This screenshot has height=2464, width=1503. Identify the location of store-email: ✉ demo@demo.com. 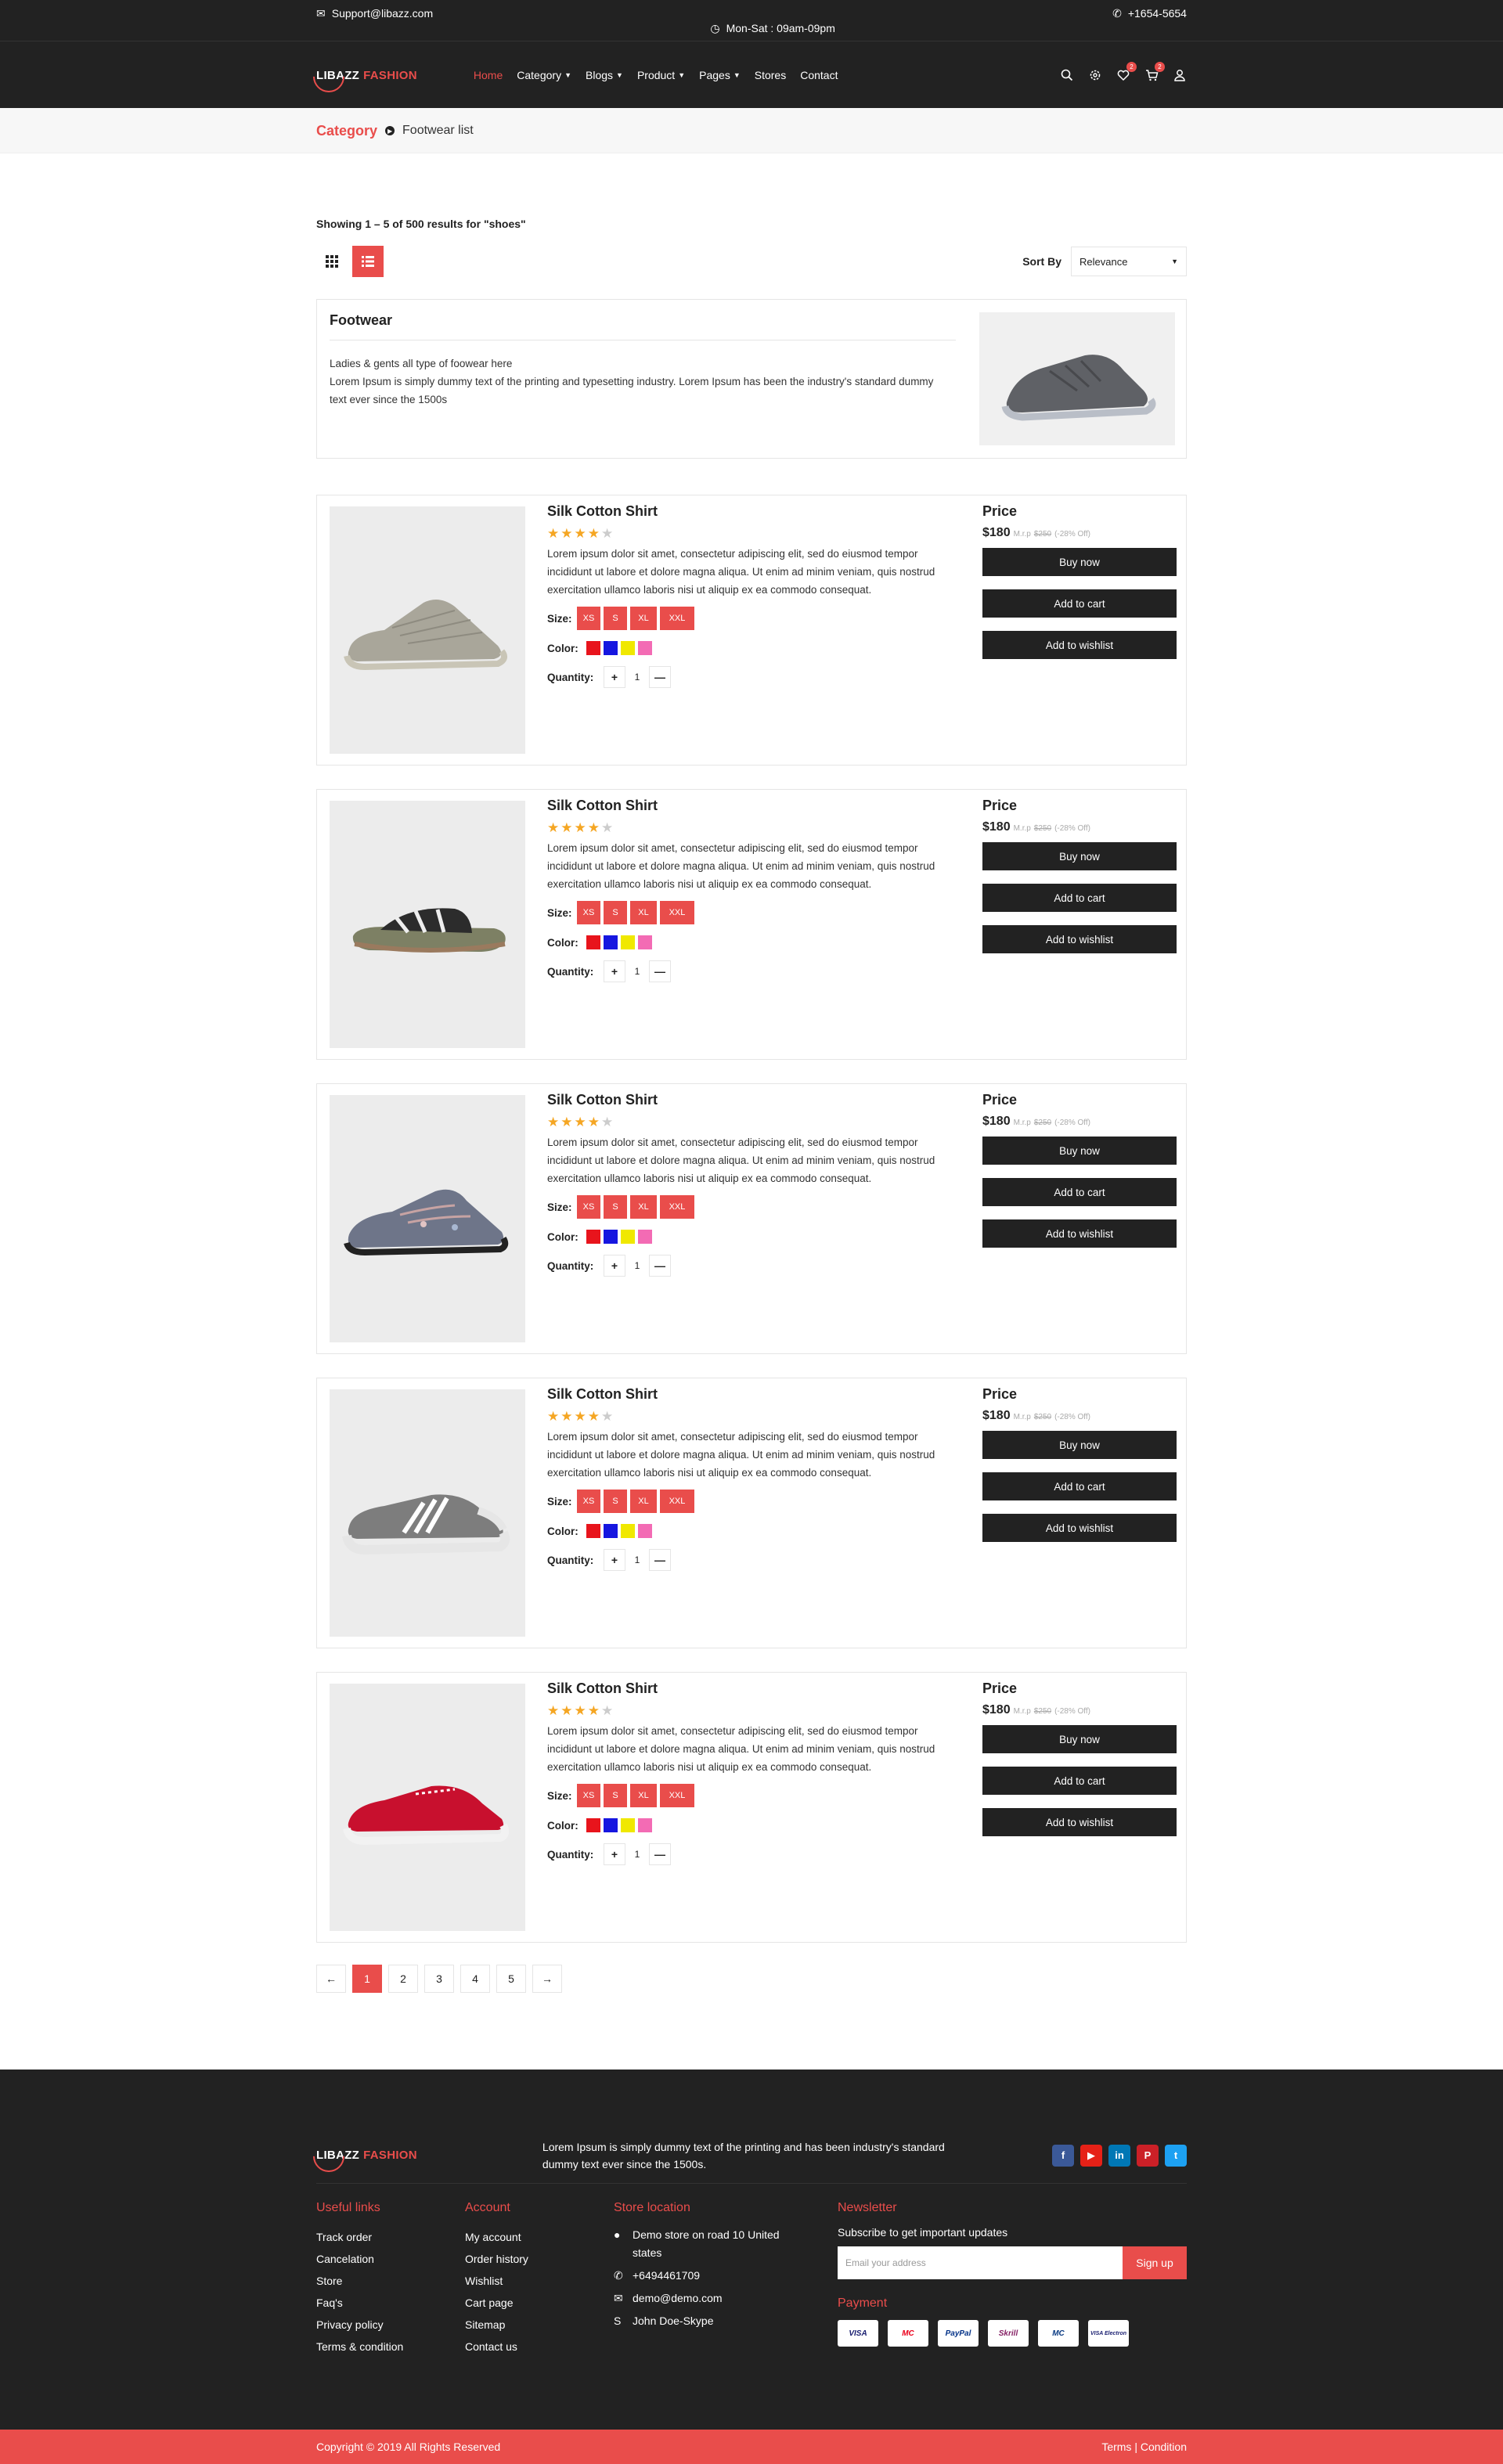
(726, 2298).